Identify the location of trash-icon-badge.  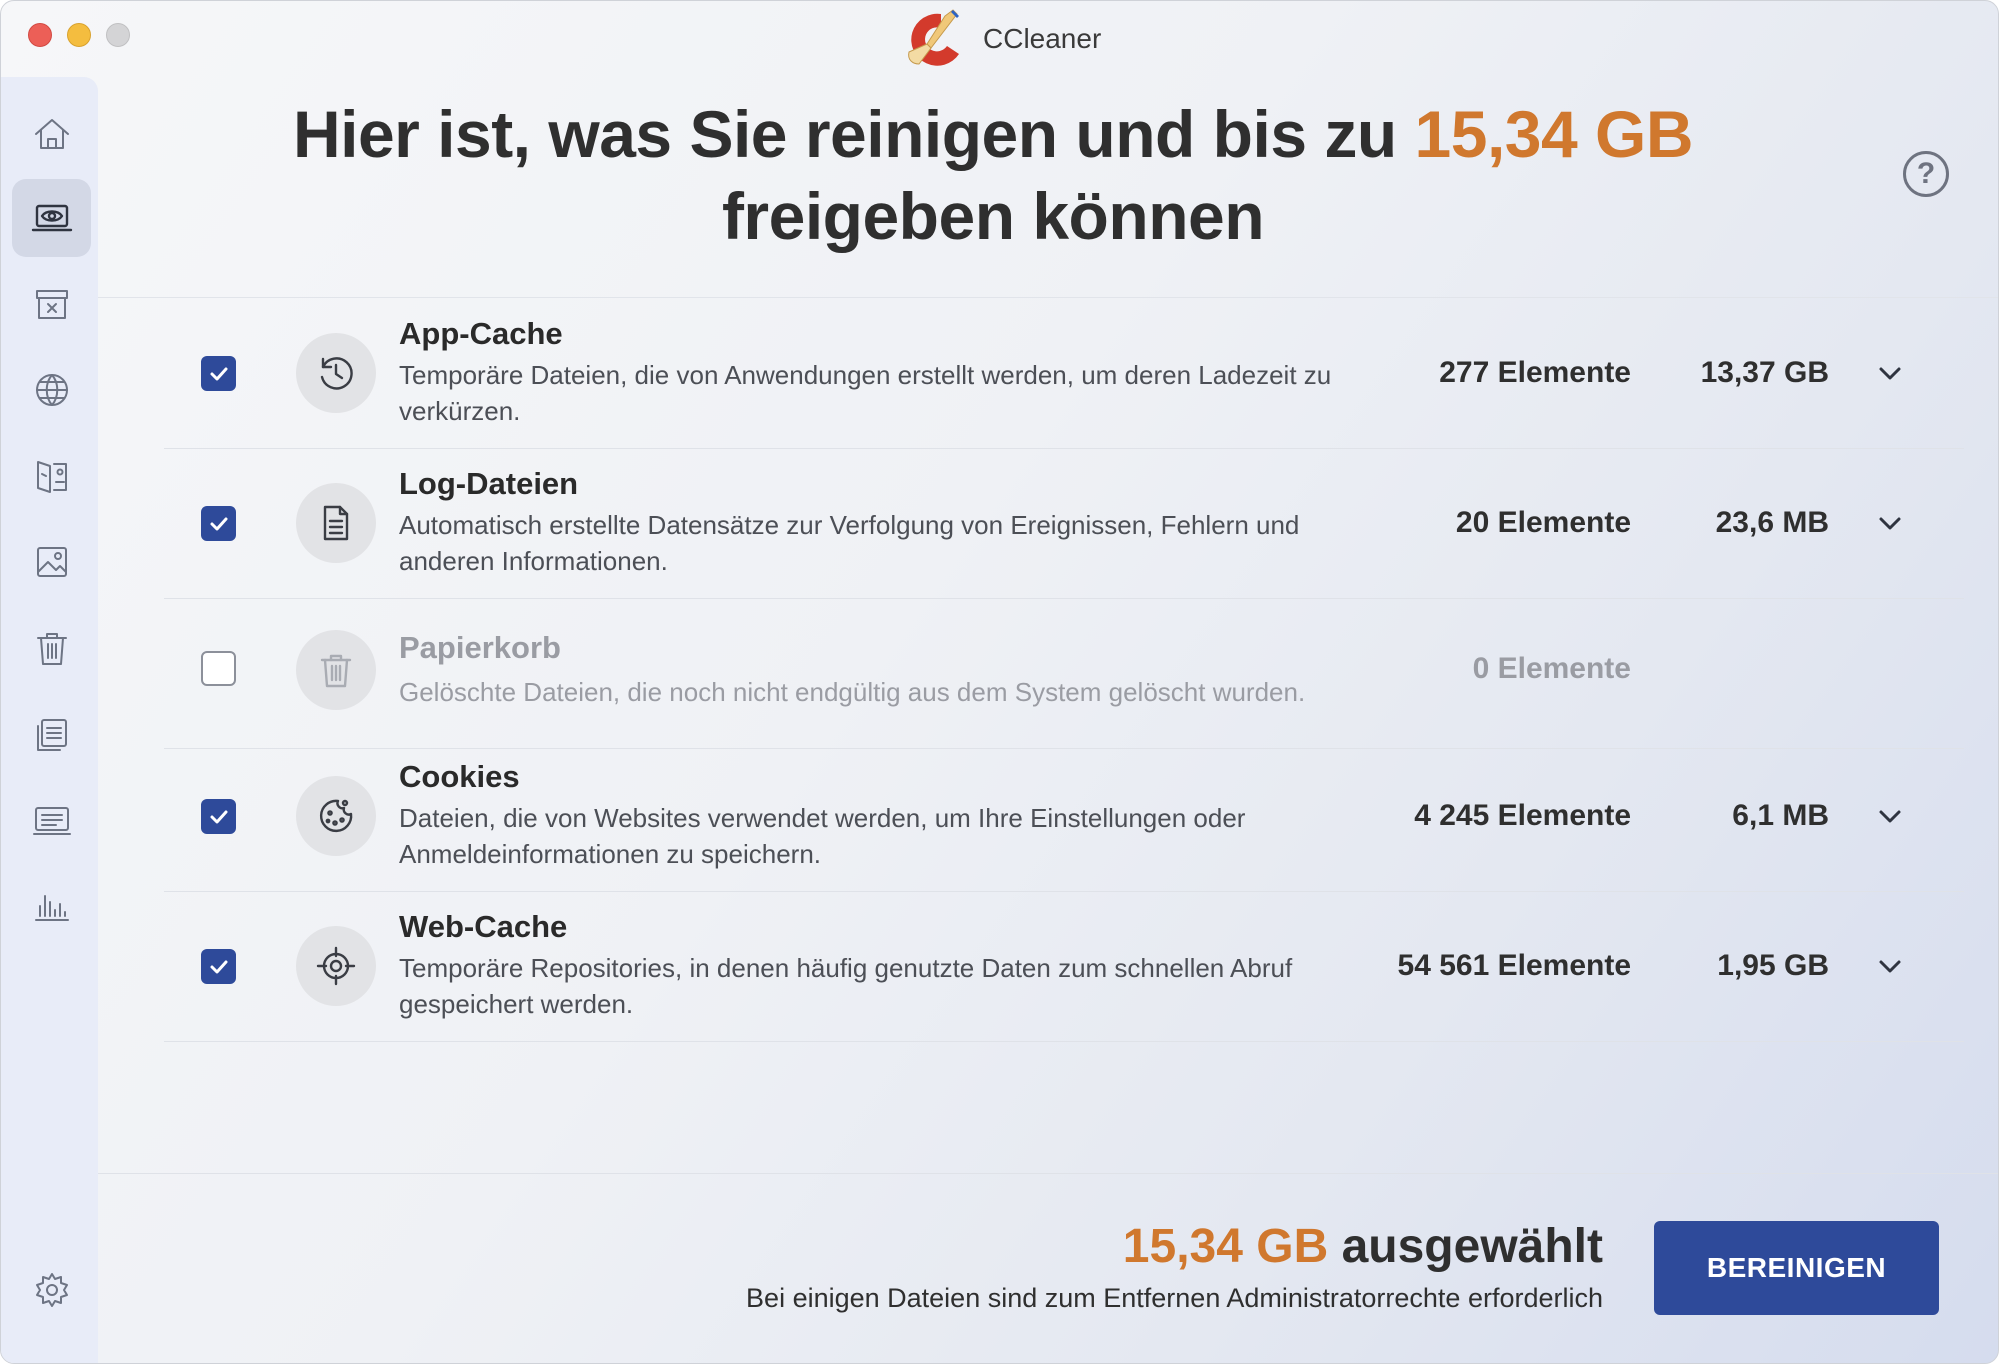
(336, 670).